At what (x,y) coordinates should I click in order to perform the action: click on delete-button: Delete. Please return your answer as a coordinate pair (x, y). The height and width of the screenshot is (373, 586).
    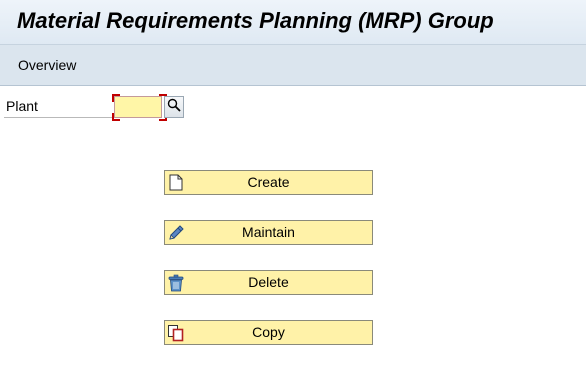
    Looking at the image, I should click on (268, 282).